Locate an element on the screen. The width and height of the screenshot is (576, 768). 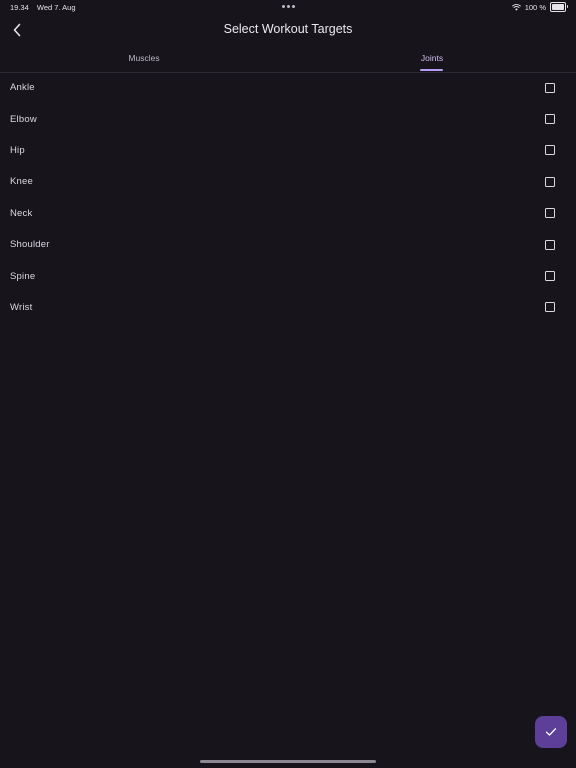
battery-percent: 100 % is located at coordinates (535, 7).